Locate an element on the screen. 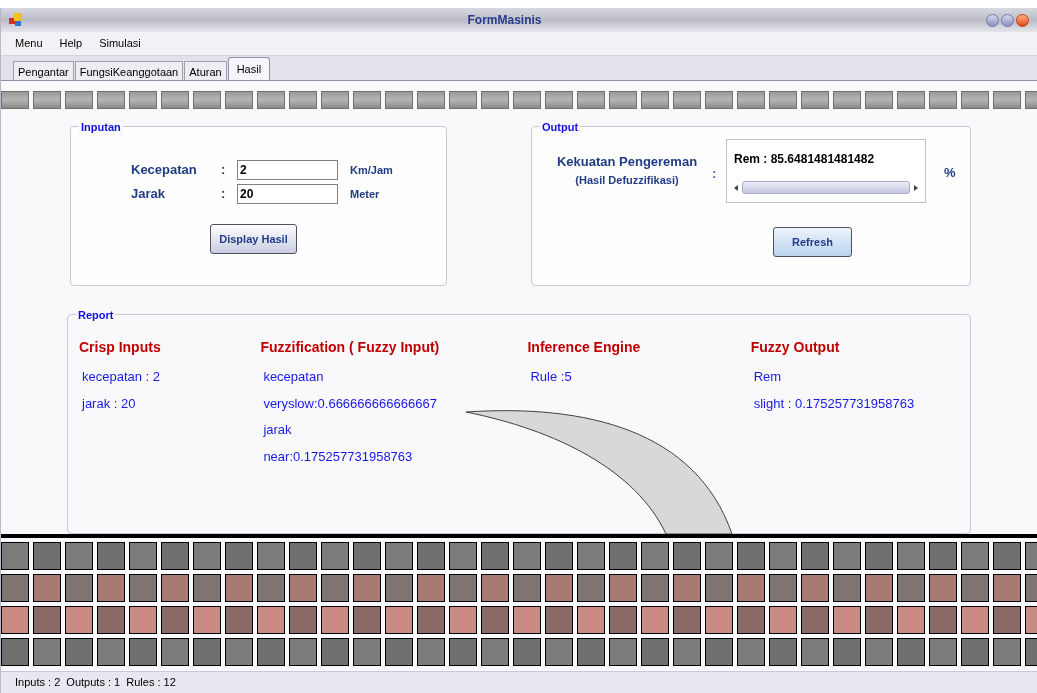 The width and height of the screenshot is (1037, 693). tab: Hasil is located at coordinates (249, 68).